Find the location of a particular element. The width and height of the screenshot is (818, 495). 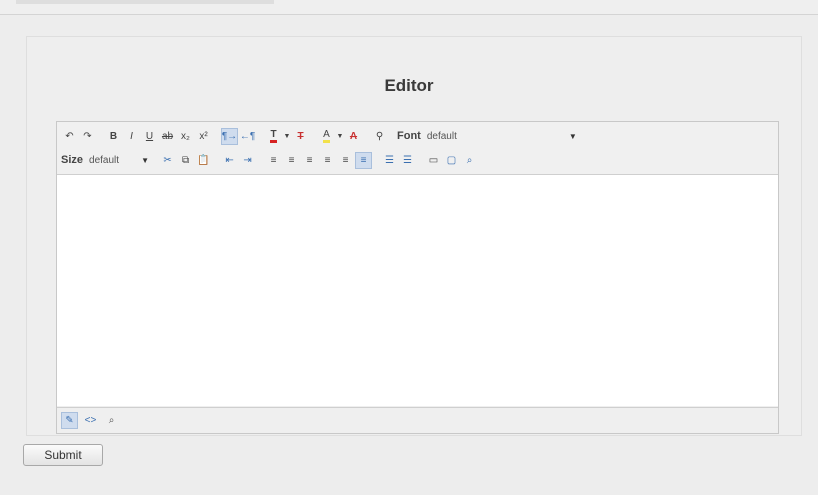

text-color-icon: T is located at coordinates (273, 136).